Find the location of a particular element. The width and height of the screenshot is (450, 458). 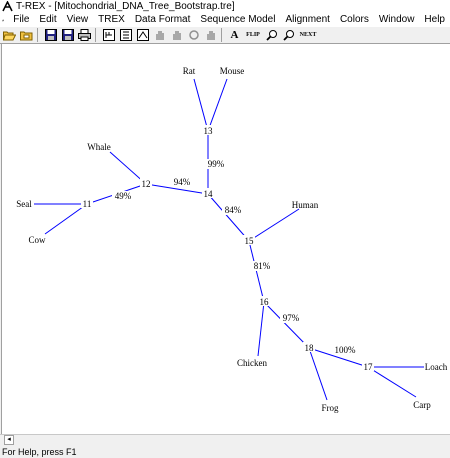

bootstrap-value: 81% is located at coordinates (262, 266).